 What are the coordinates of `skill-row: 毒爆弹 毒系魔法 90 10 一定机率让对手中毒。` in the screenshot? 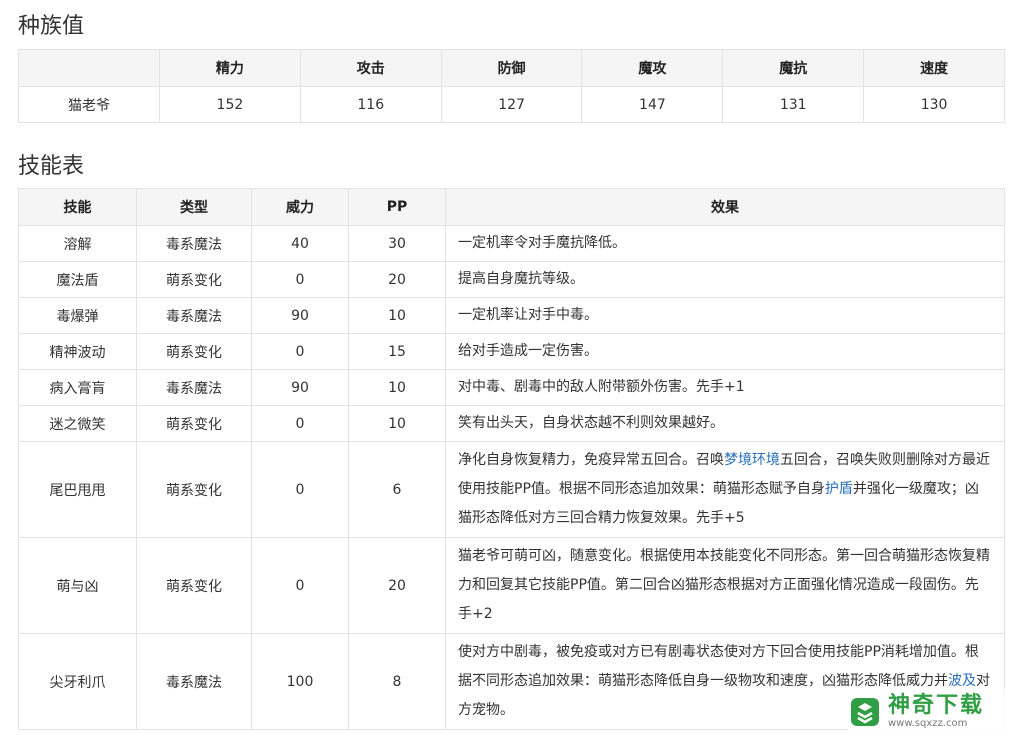 It's located at (511, 315).